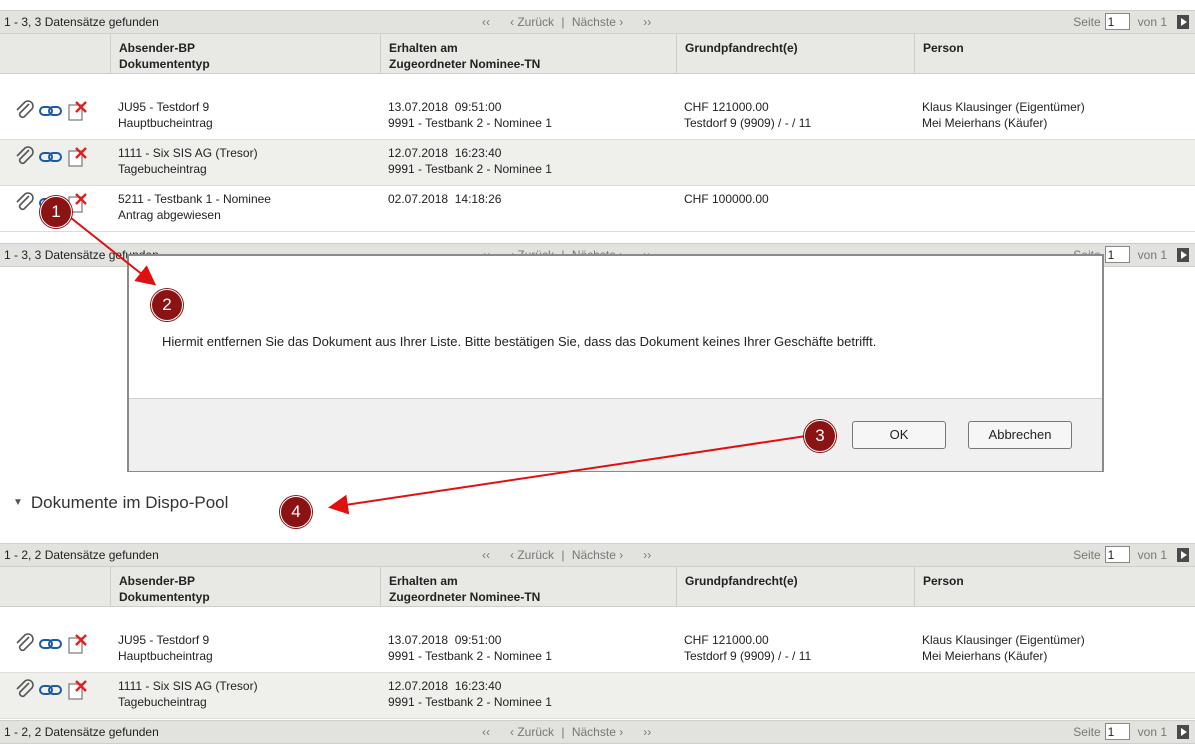 Image resolution: width=1195 pixels, height=744 pixels. Describe the element at coordinates (296, 512) in the screenshot. I see `step-marker-4: 4` at that location.